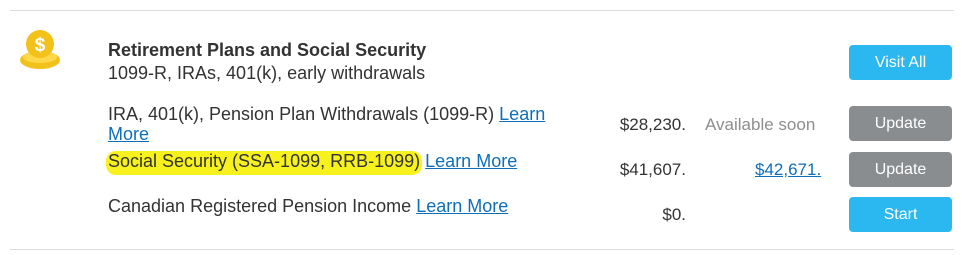 This screenshot has height=255, width=963. I want to click on row-amount: $41,607., so click(652, 169).